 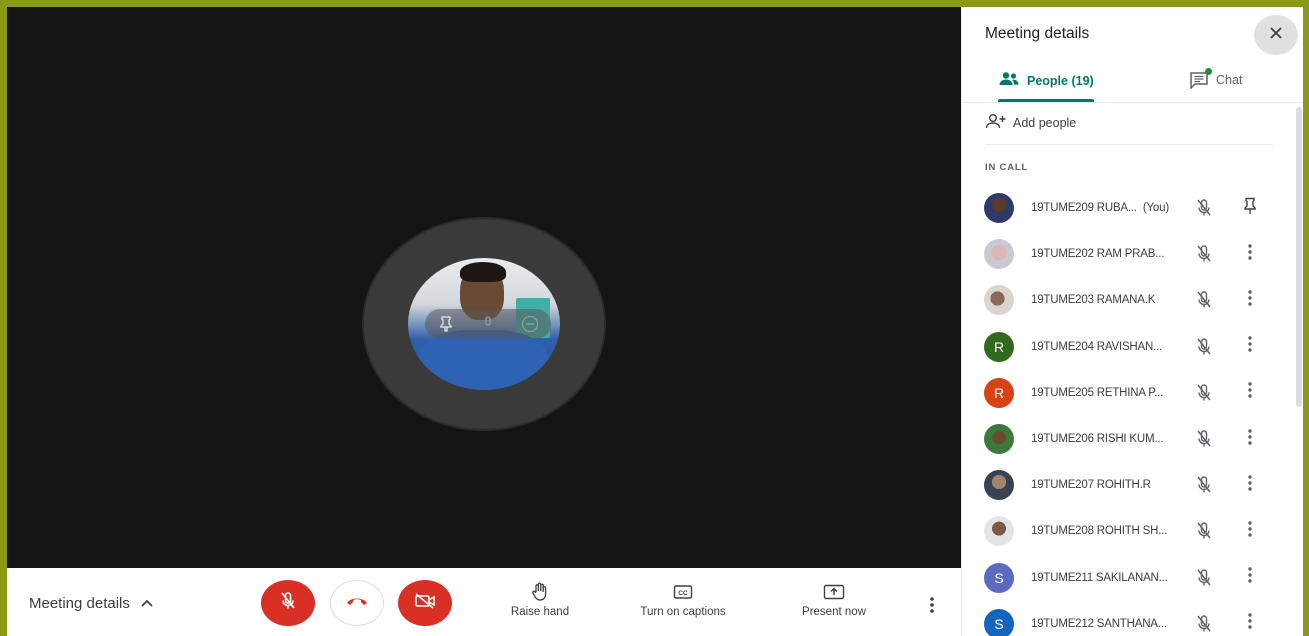 What do you see at coordinates (1007, 167) in the screenshot?
I see `in-call-heading: IN CALL` at bounding box center [1007, 167].